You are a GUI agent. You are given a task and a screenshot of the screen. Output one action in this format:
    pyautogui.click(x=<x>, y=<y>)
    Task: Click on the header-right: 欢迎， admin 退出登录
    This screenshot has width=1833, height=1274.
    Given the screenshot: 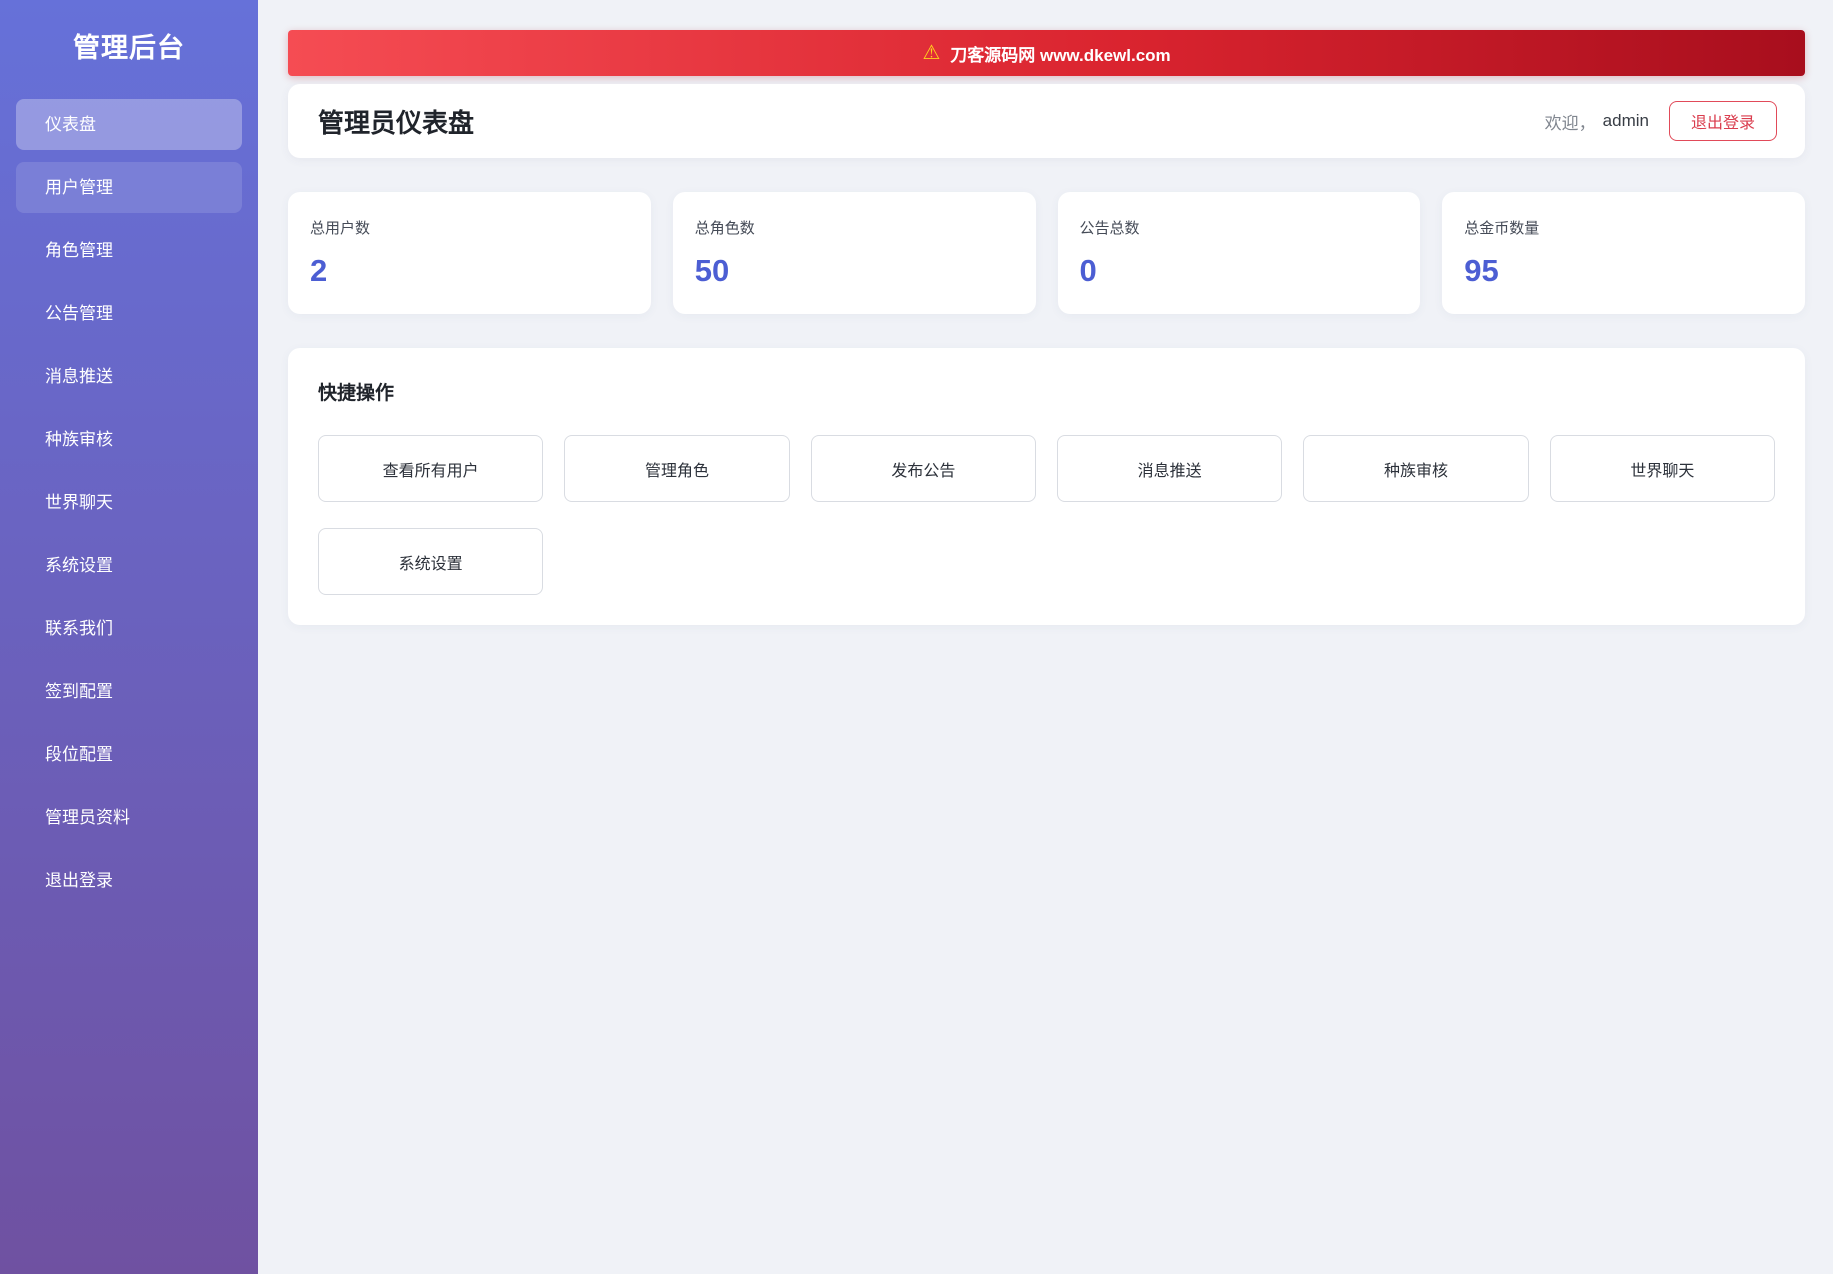 What is the action you would take?
    pyautogui.click(x=1661, y=121)
    